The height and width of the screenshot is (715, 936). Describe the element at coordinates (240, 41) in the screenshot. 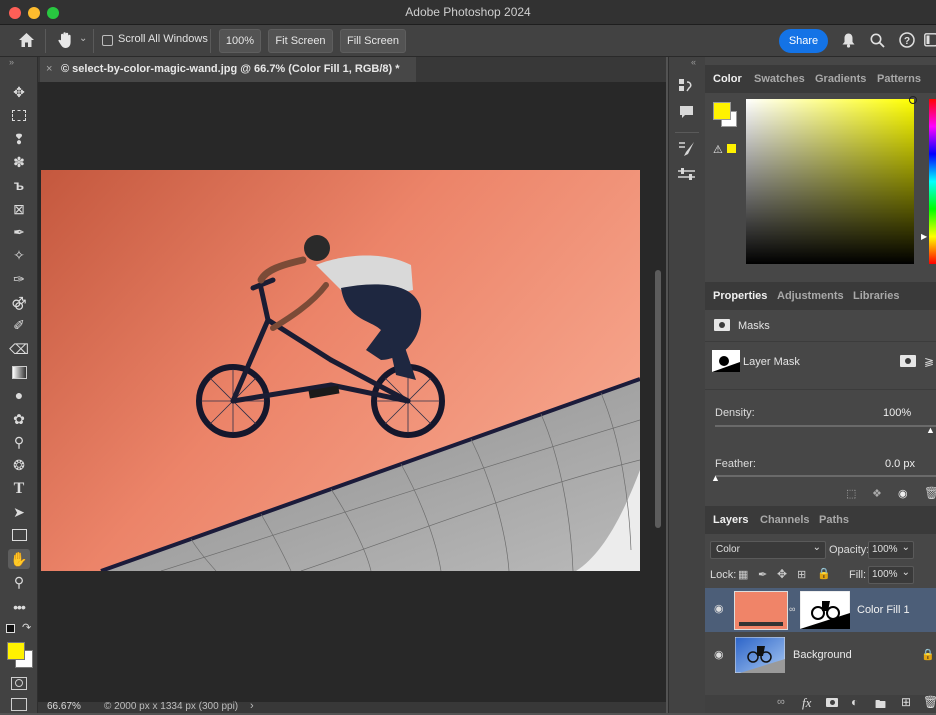

I see `zoom-100-button: 100%` at that location.